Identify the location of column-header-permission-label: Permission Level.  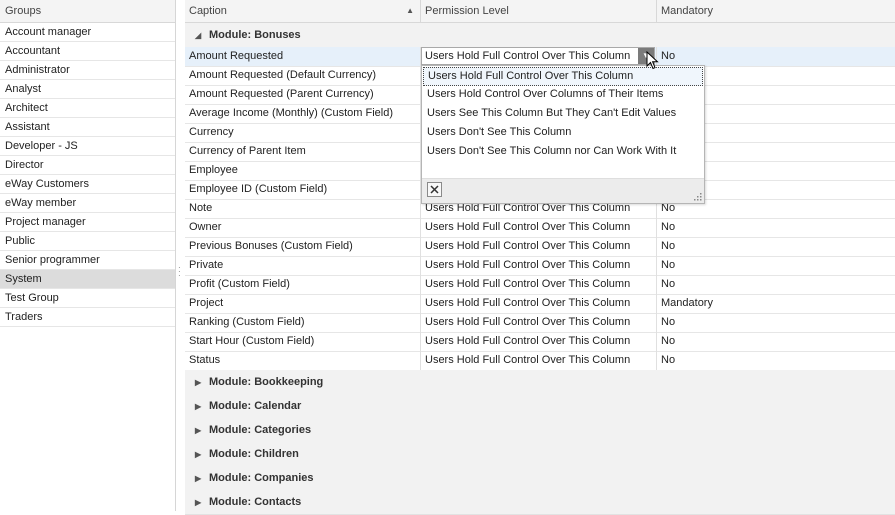
(467, 11).